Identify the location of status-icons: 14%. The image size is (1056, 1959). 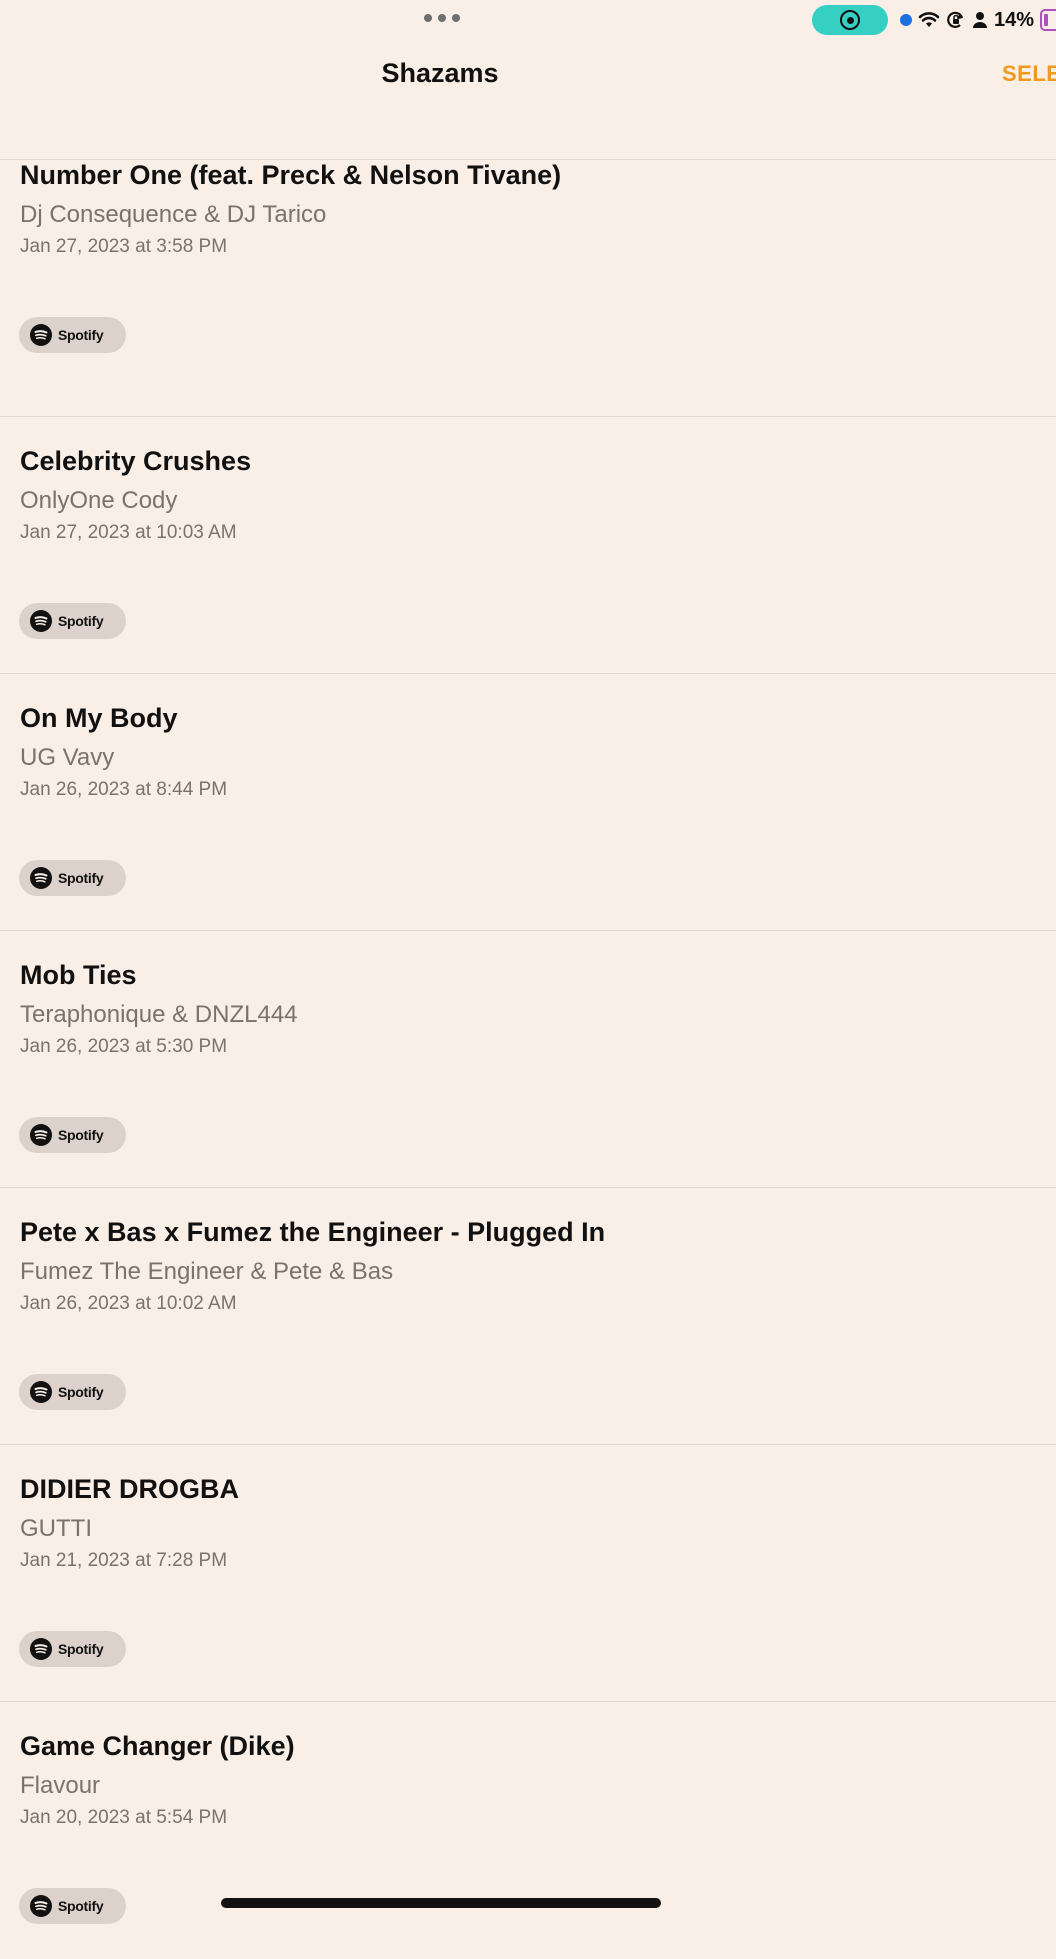
(978, 20).